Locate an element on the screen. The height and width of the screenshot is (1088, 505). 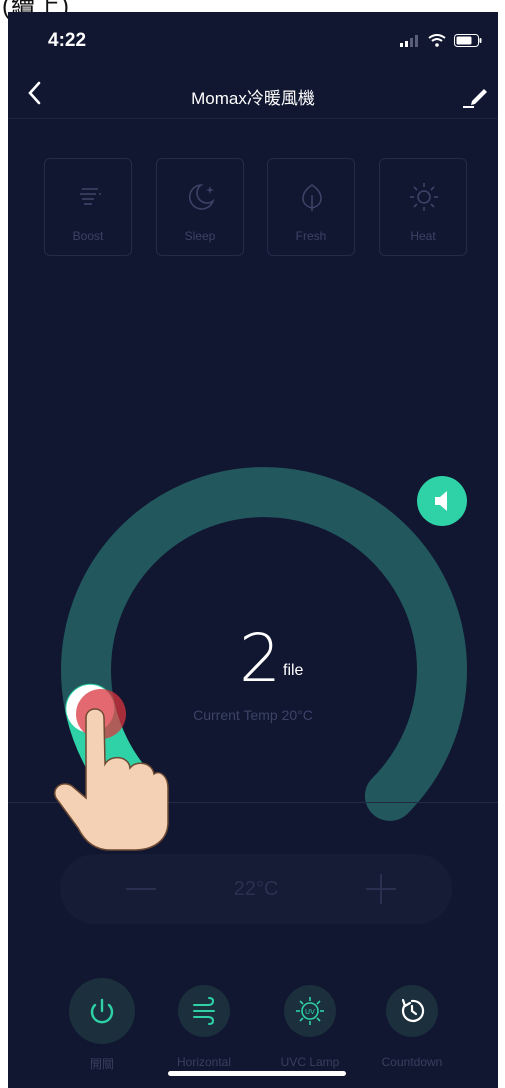
home-indicator is located at coordinates (257, 1073).